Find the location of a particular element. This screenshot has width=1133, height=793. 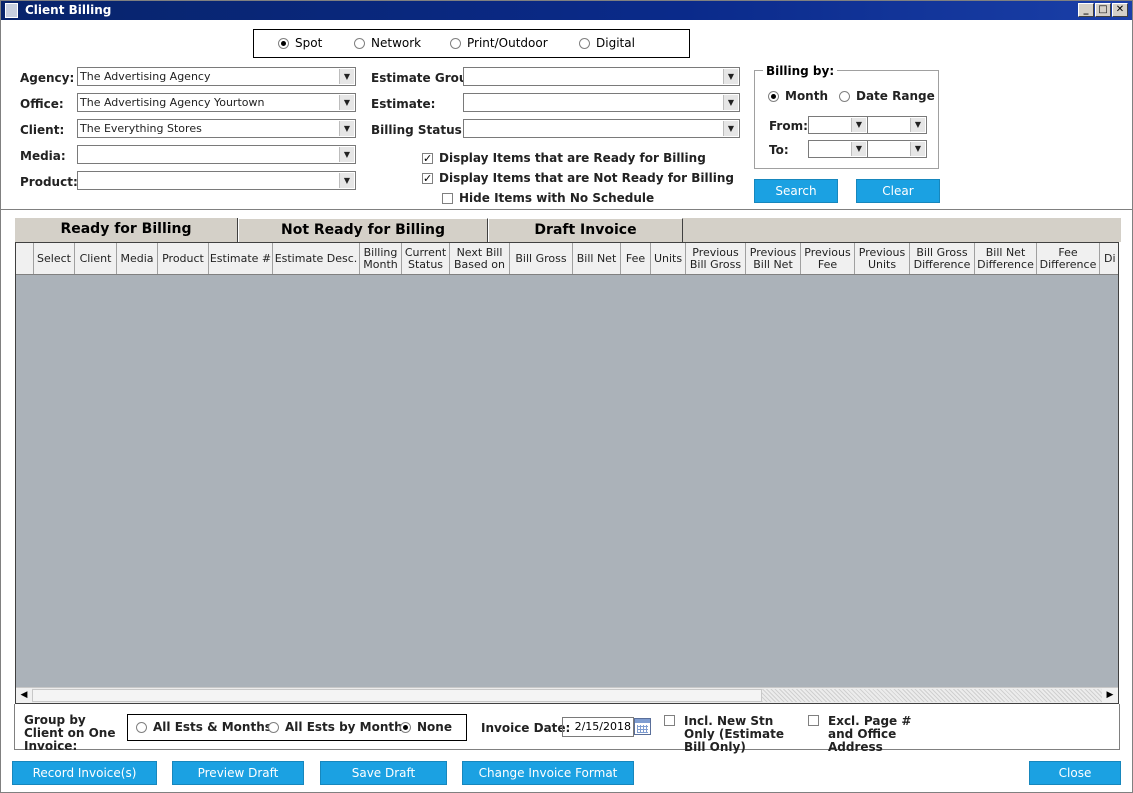

column-header-client: Client is located at coordinates (96, 258).